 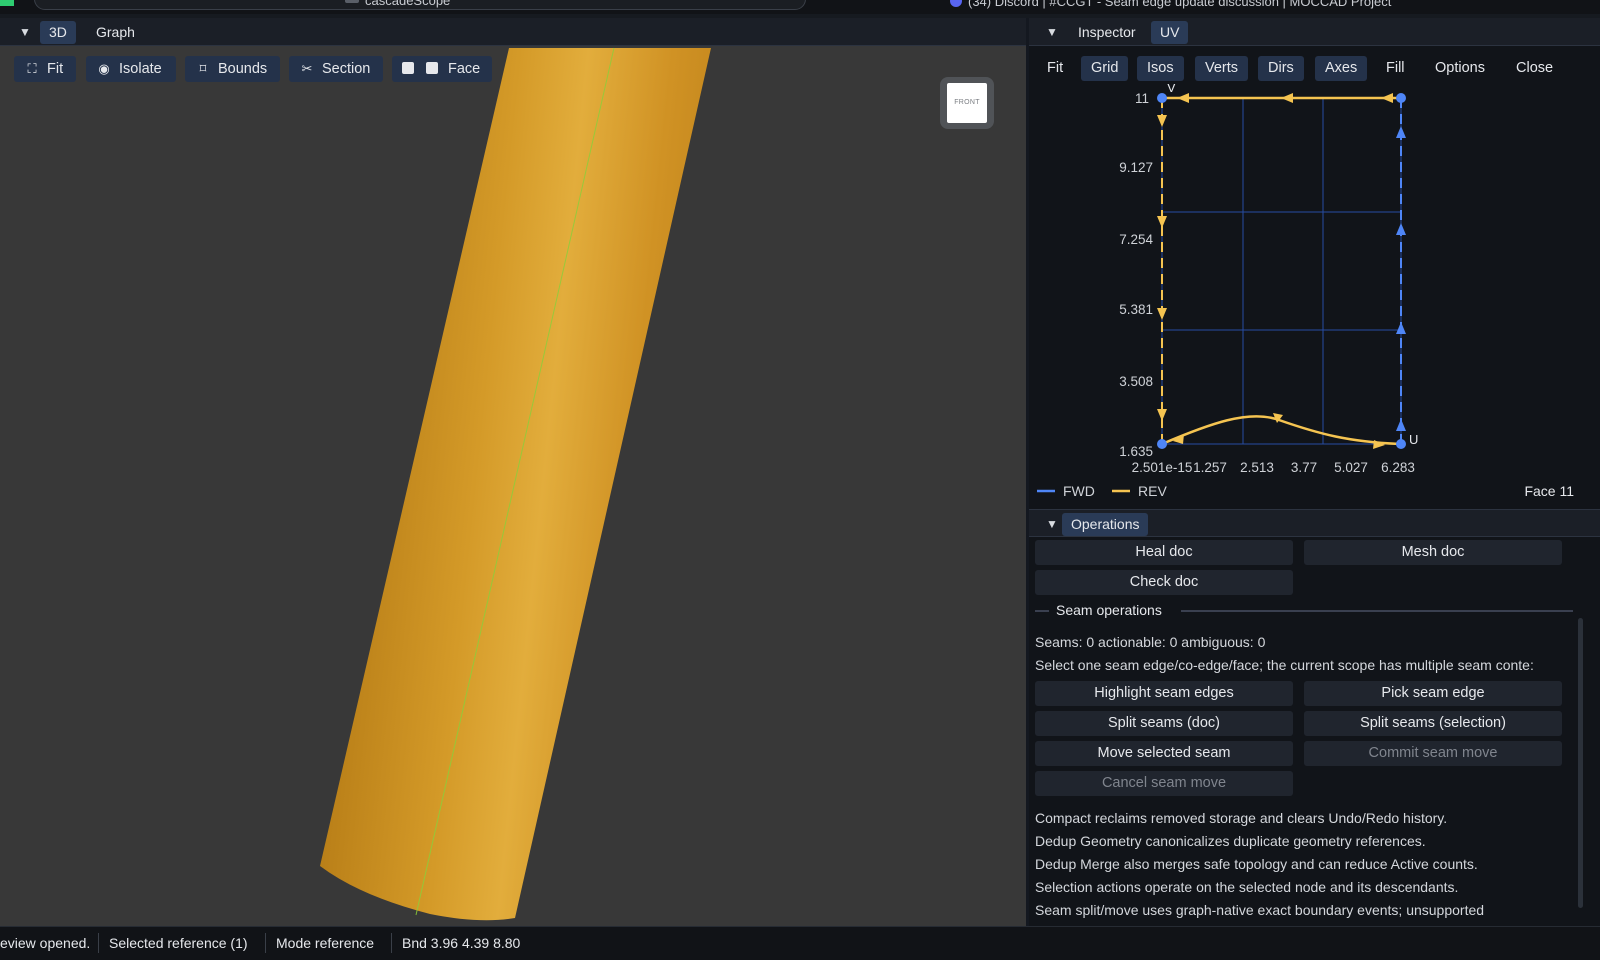 What do you see at coordinates (203, 68) in the screenshot?
I see `bounds-icon: ⌑` at bounding box center [203, 68].